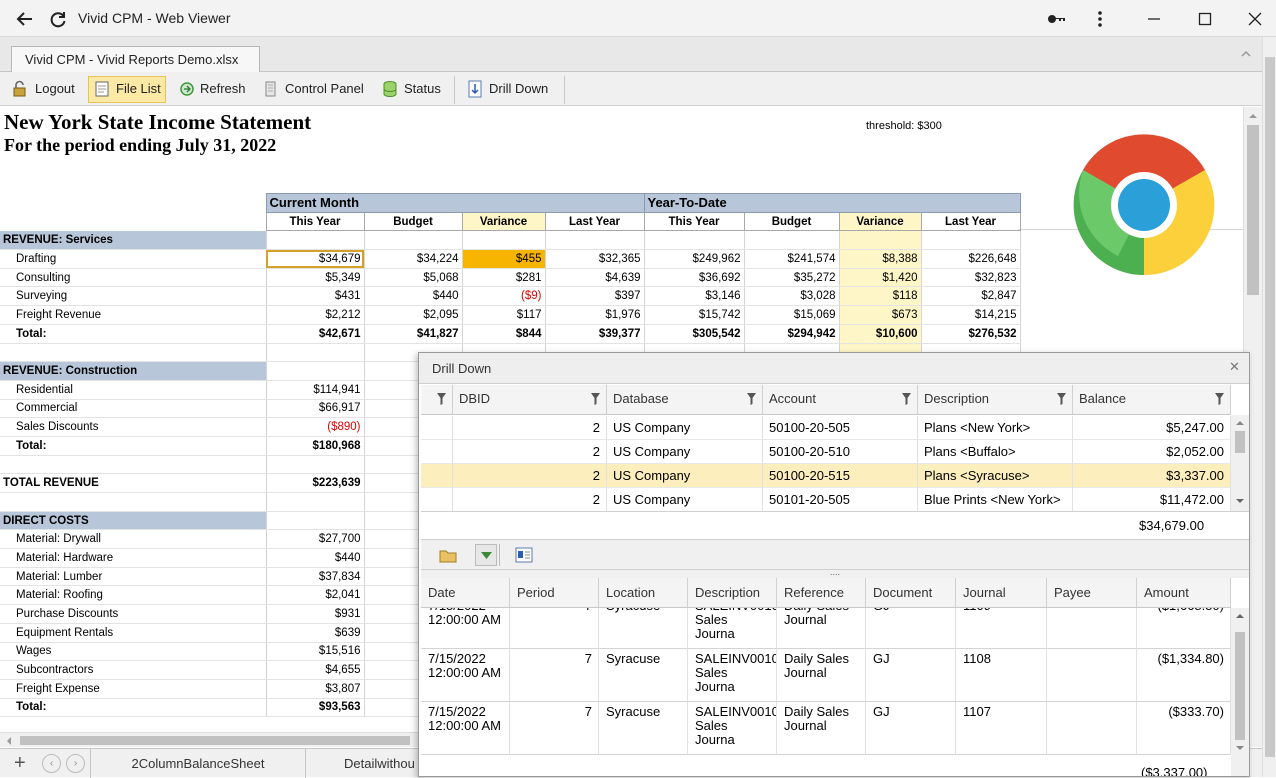  Describe the element at coordinates (413, 315) in the screenshot. I see `value-cell: $2,095` at that location.